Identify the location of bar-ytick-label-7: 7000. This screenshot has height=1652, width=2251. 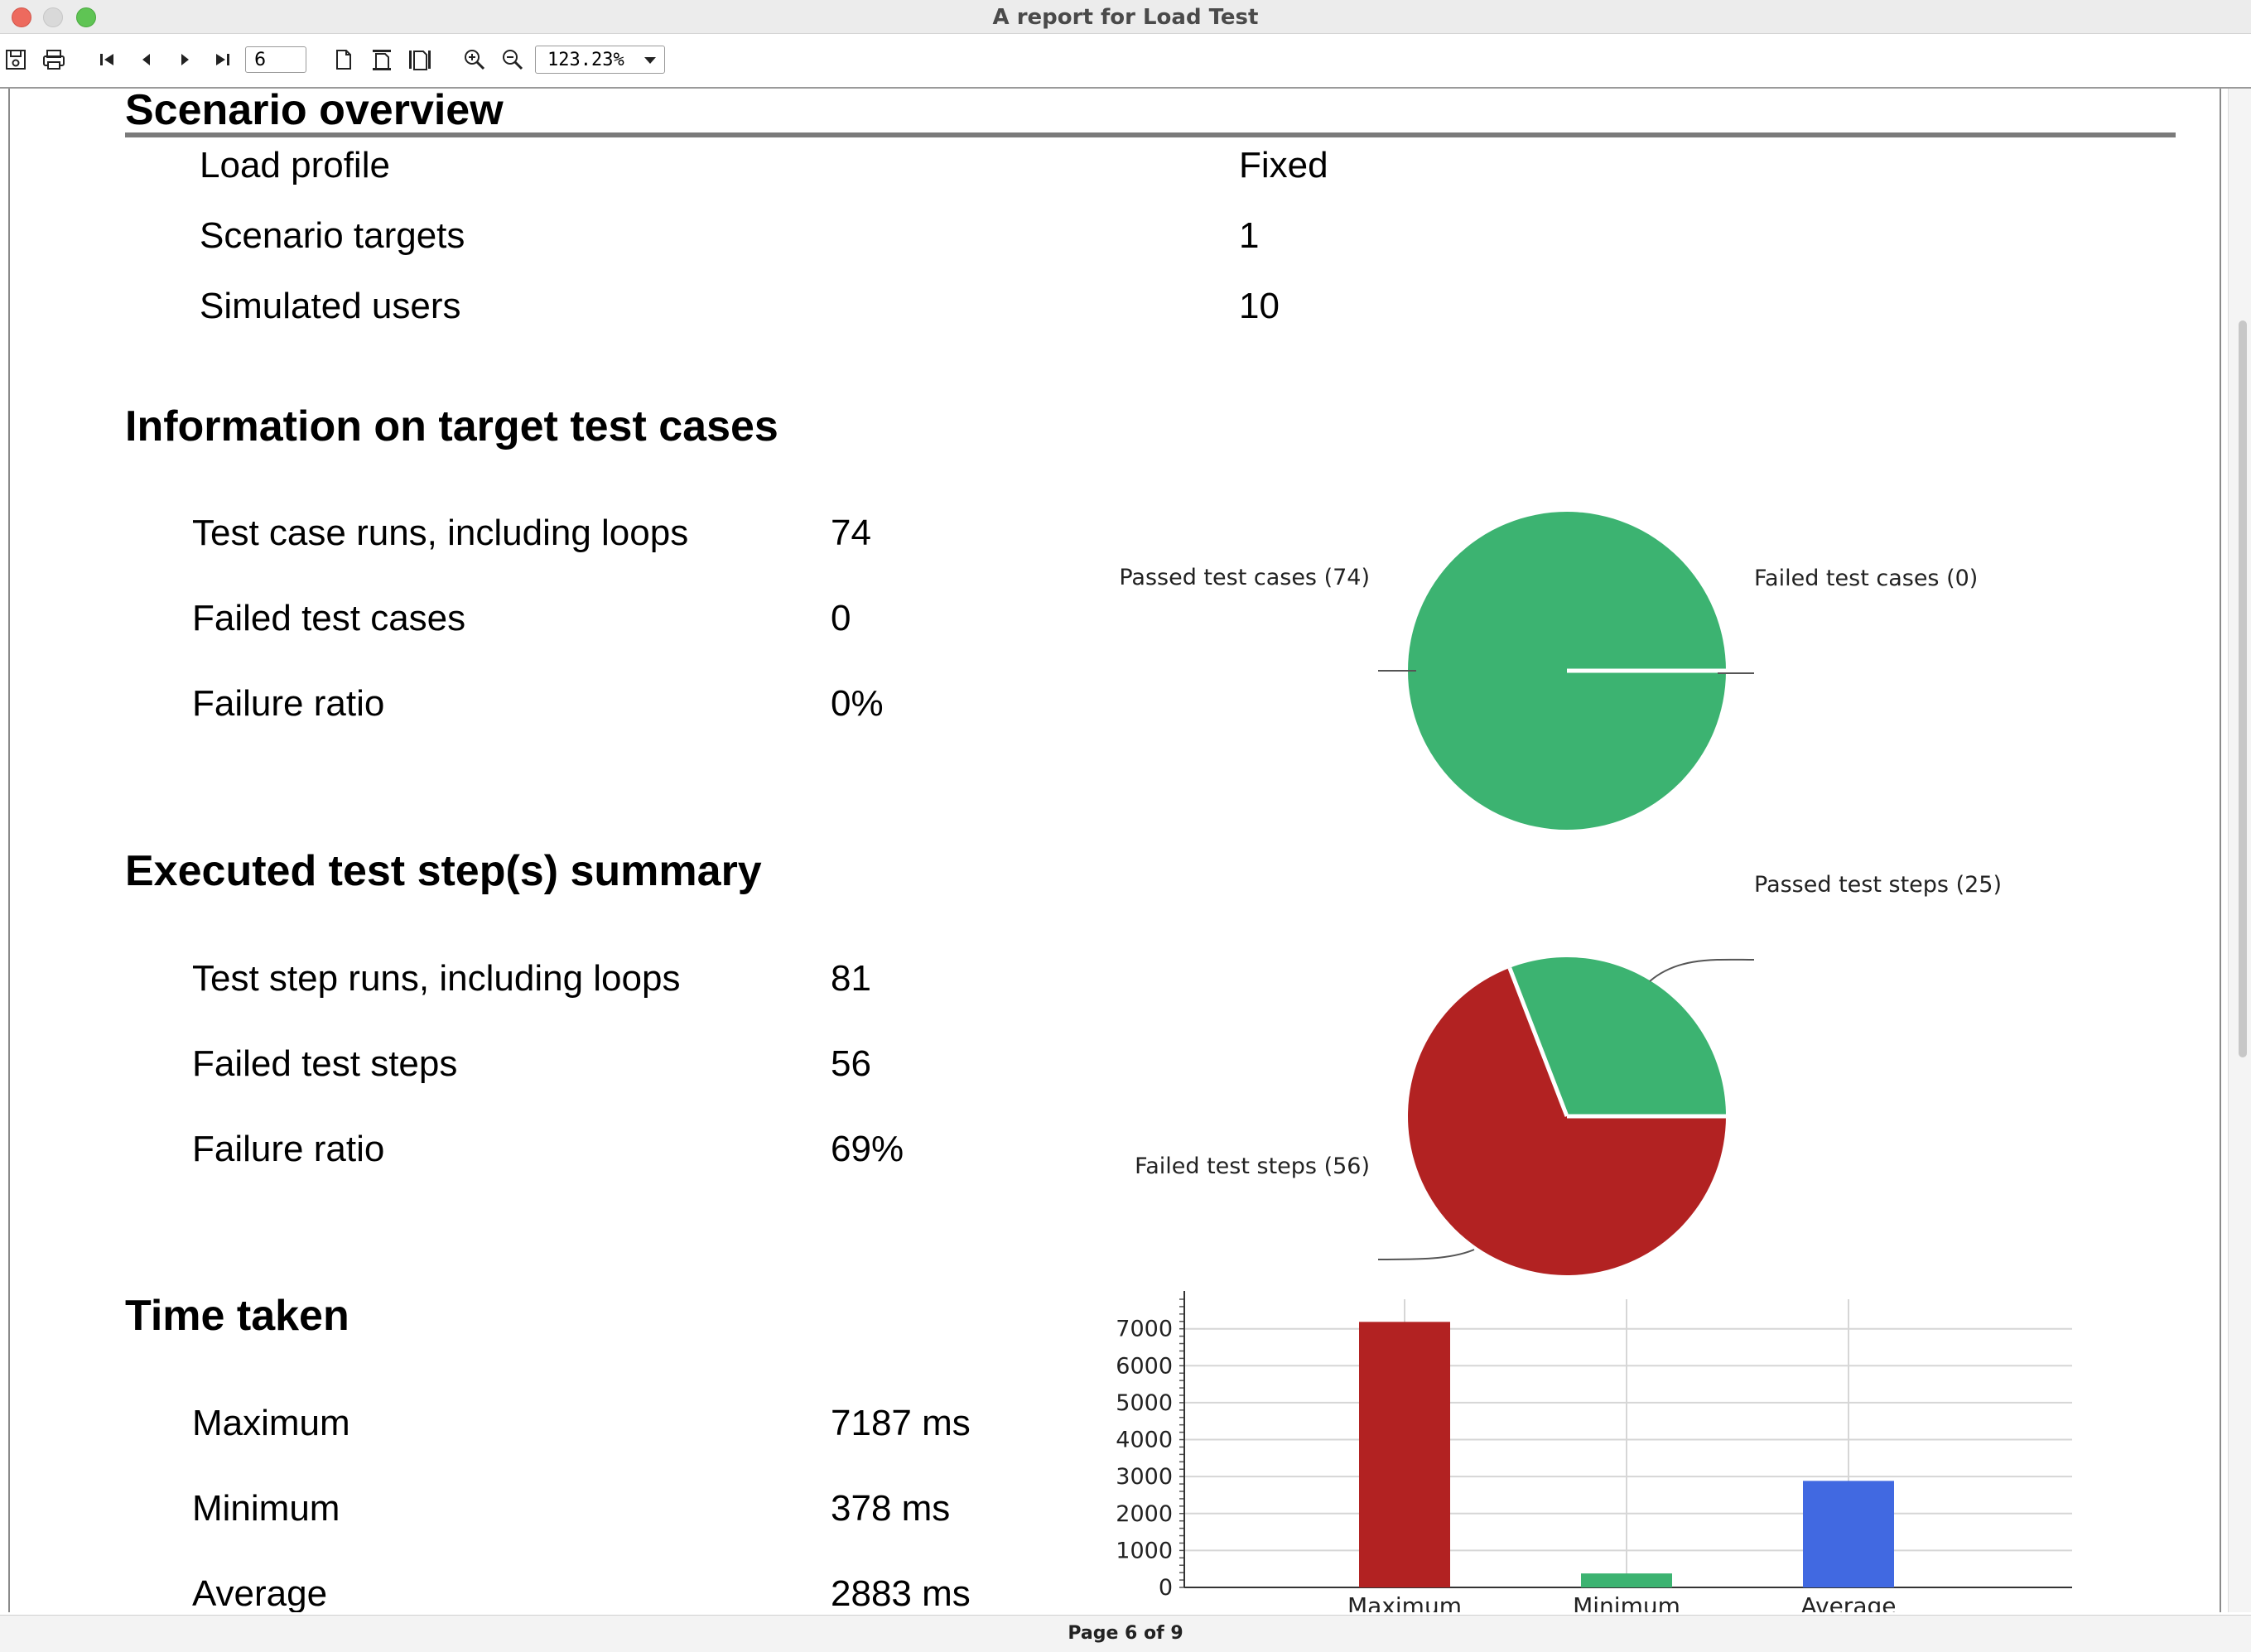
(1144, 1329).